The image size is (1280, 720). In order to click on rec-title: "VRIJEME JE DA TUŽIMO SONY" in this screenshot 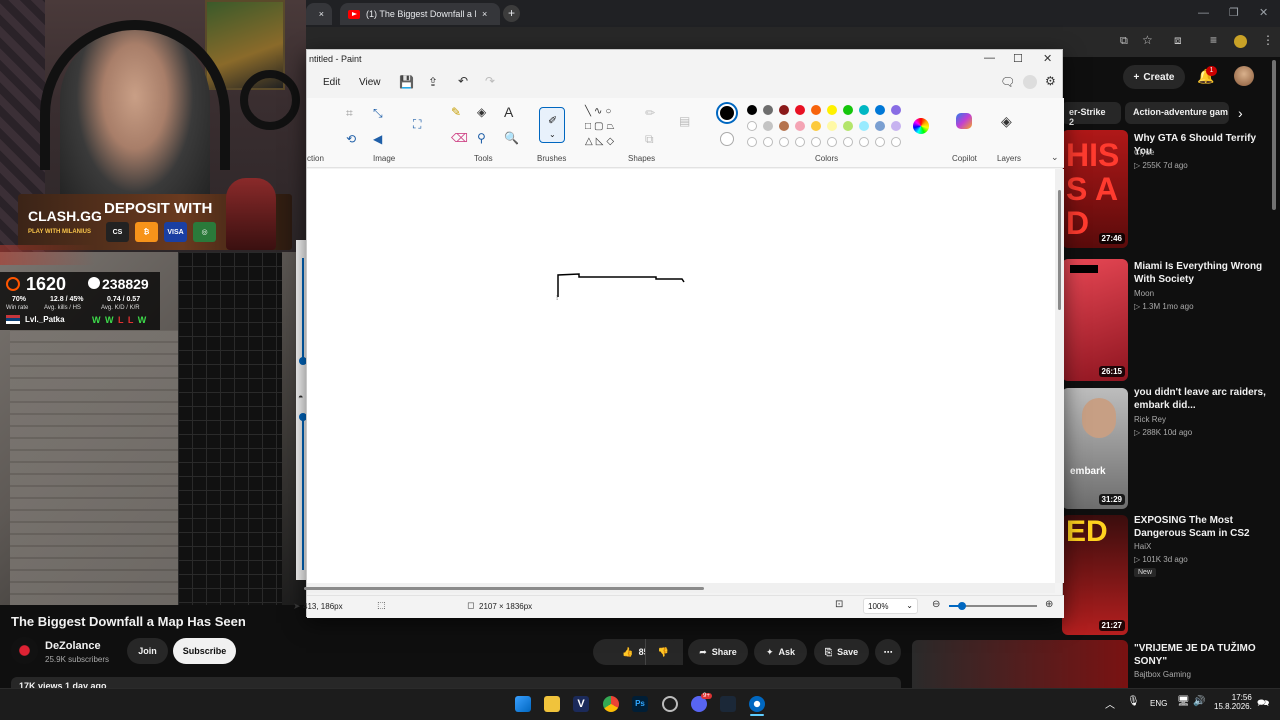, I will do `click(1204, 655)`.